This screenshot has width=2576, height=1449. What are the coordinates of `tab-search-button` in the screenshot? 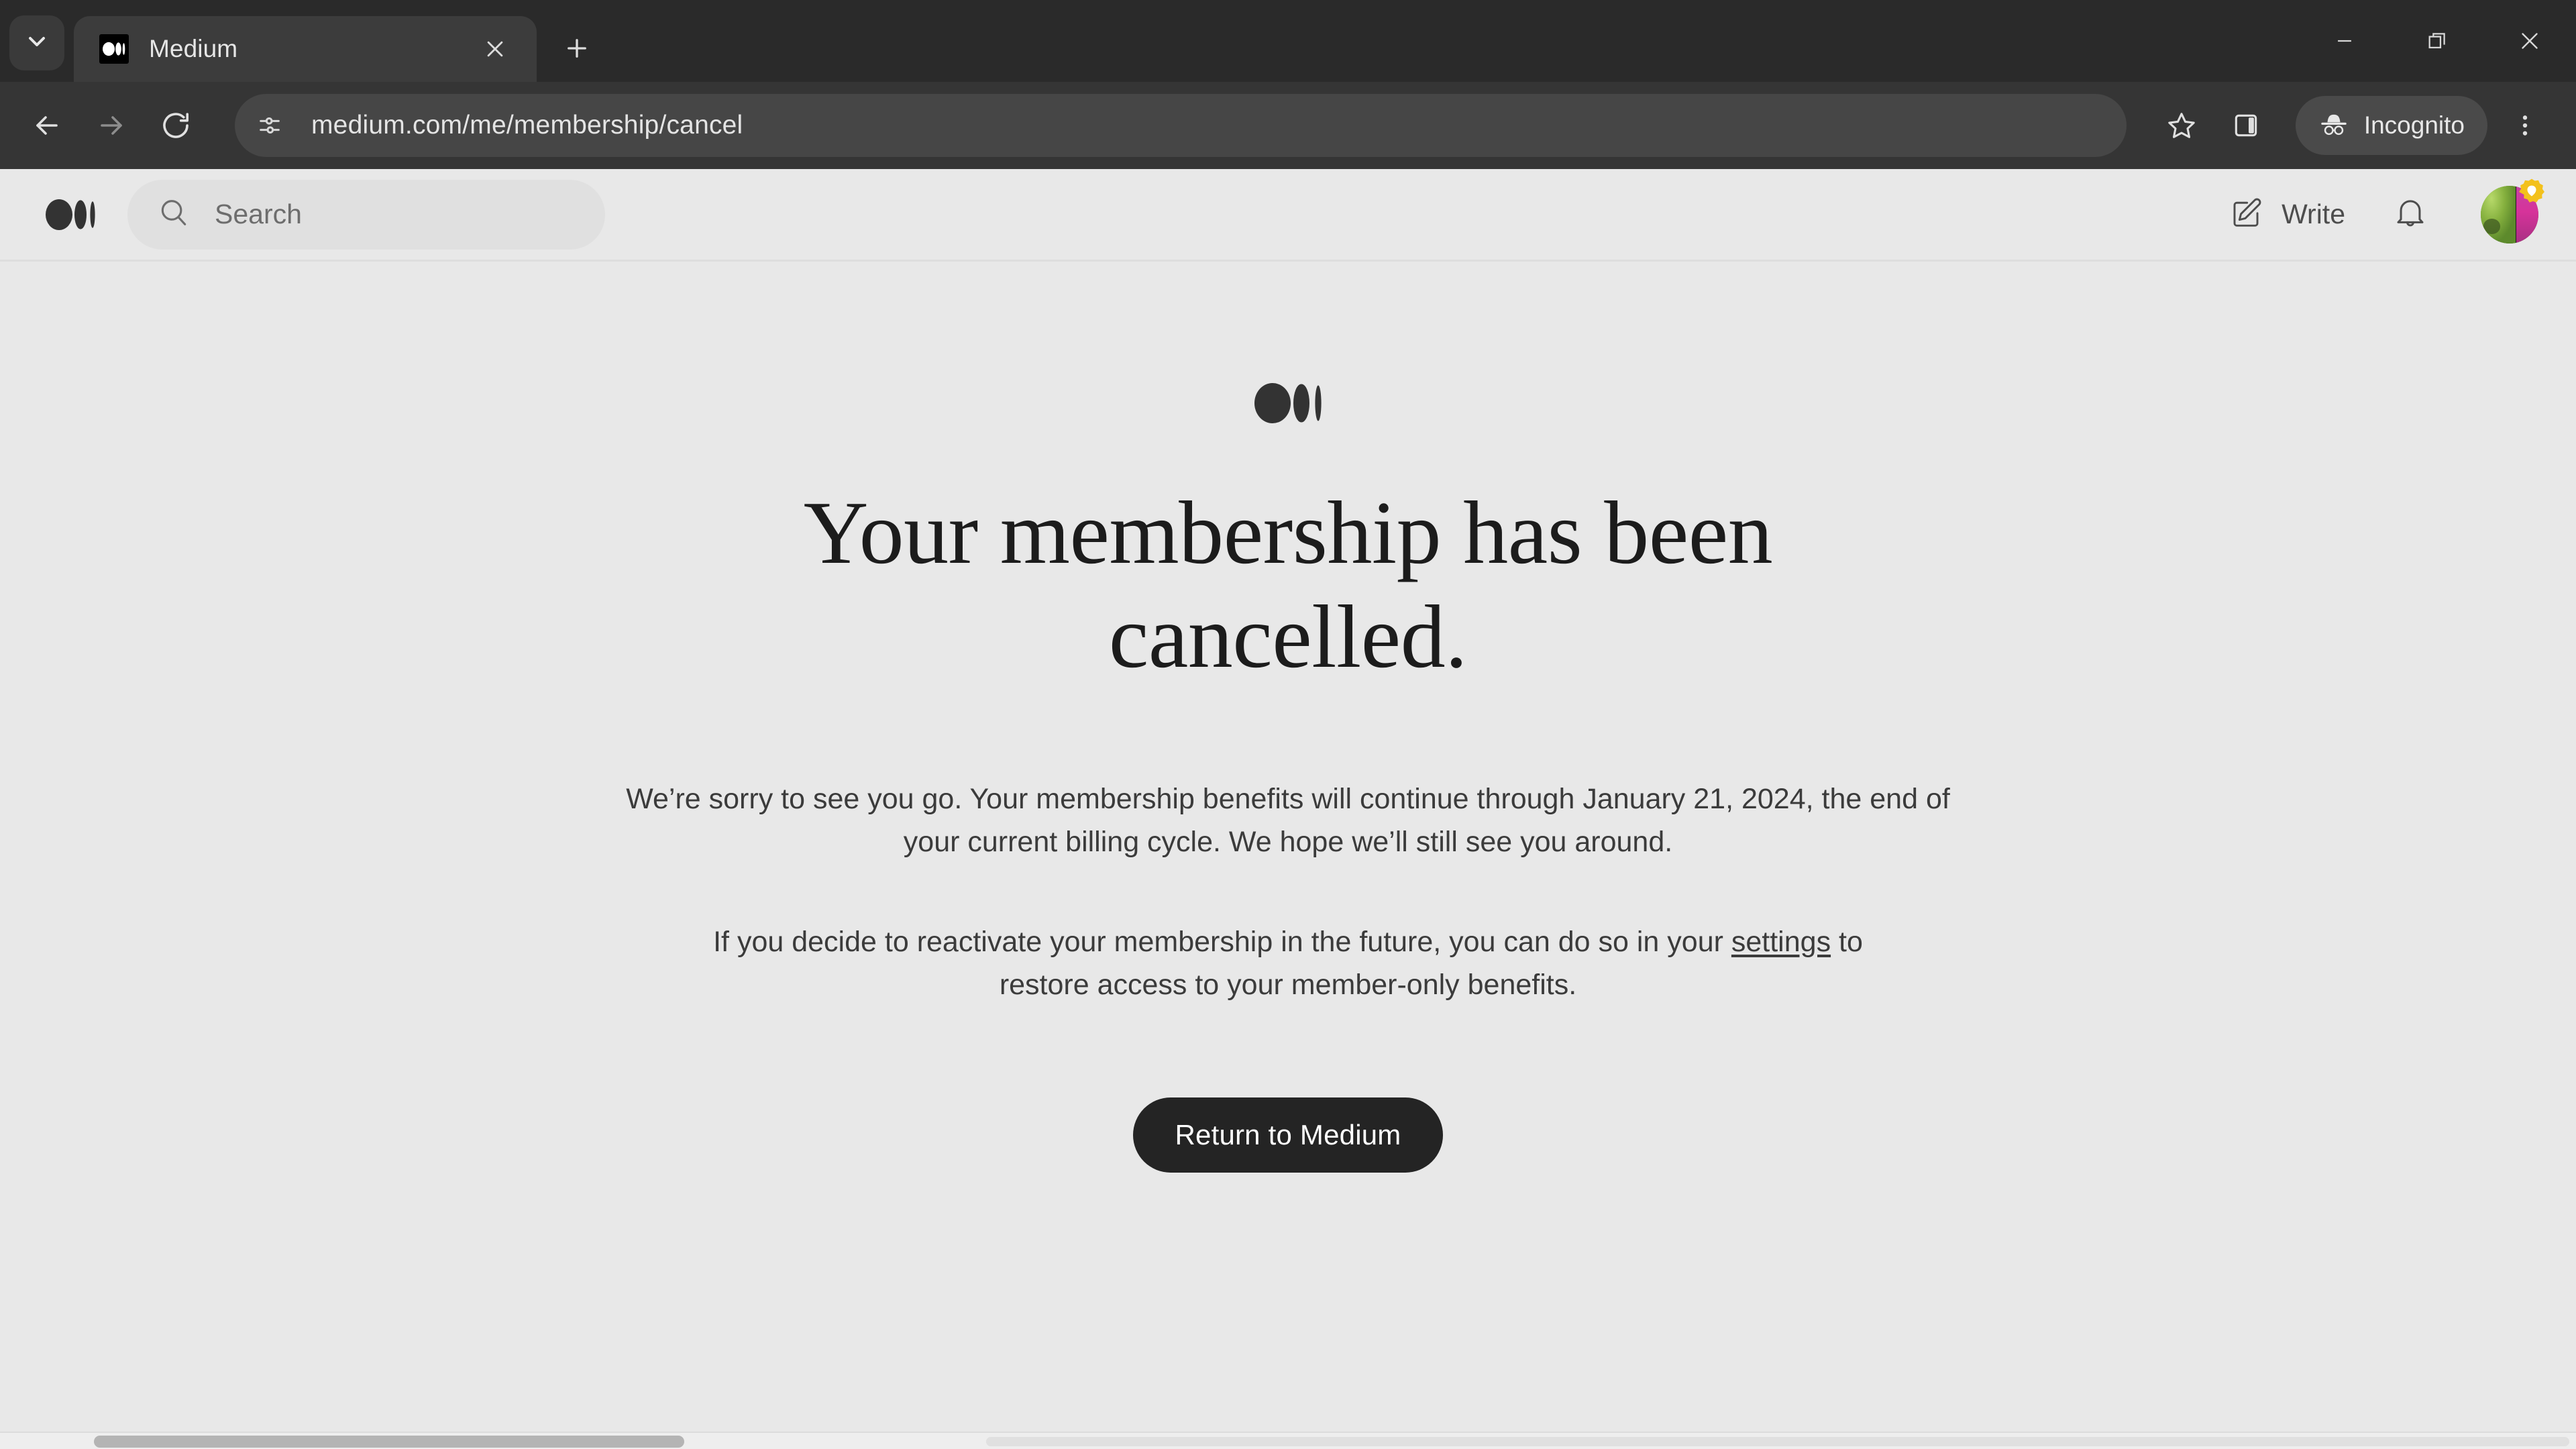 It's located at (36, 42).